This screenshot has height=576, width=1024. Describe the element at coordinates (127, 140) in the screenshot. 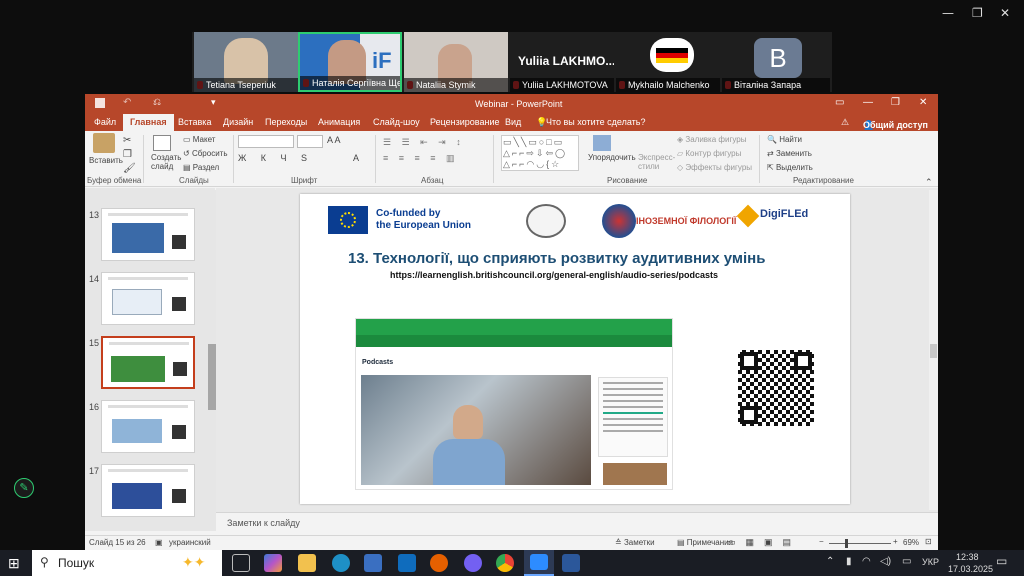

I see `cut-icon: ✂` at that location.